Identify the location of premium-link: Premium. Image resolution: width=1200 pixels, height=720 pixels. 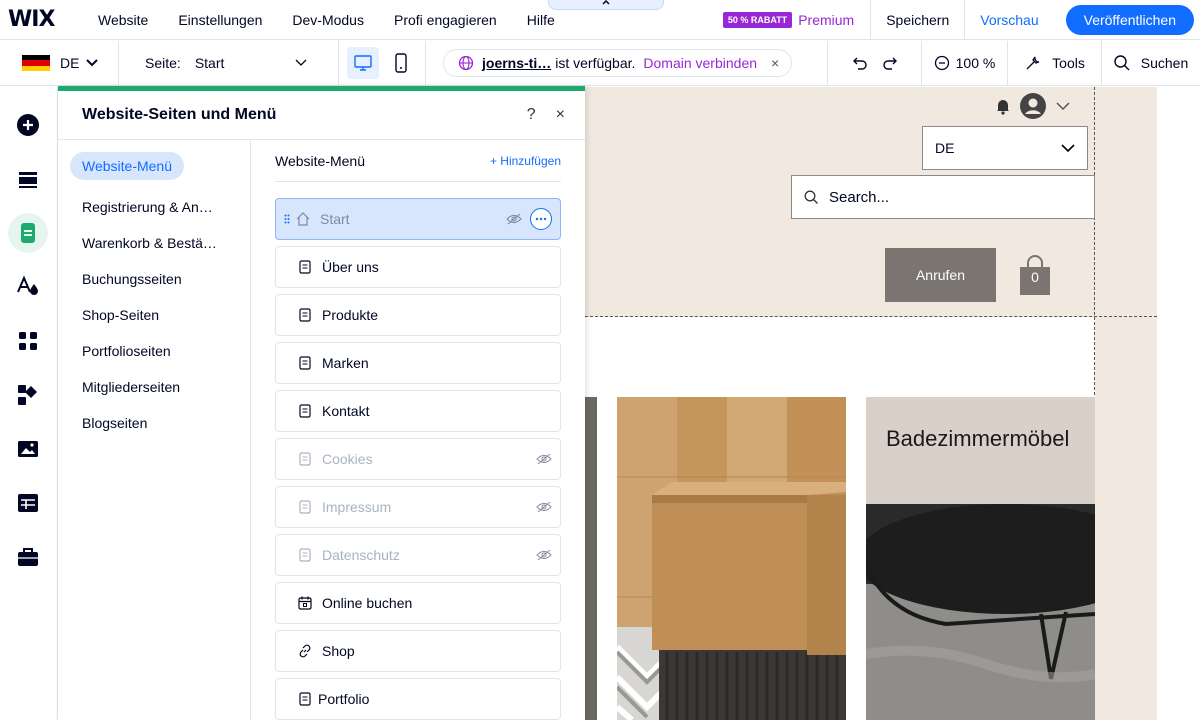
(826, 20).